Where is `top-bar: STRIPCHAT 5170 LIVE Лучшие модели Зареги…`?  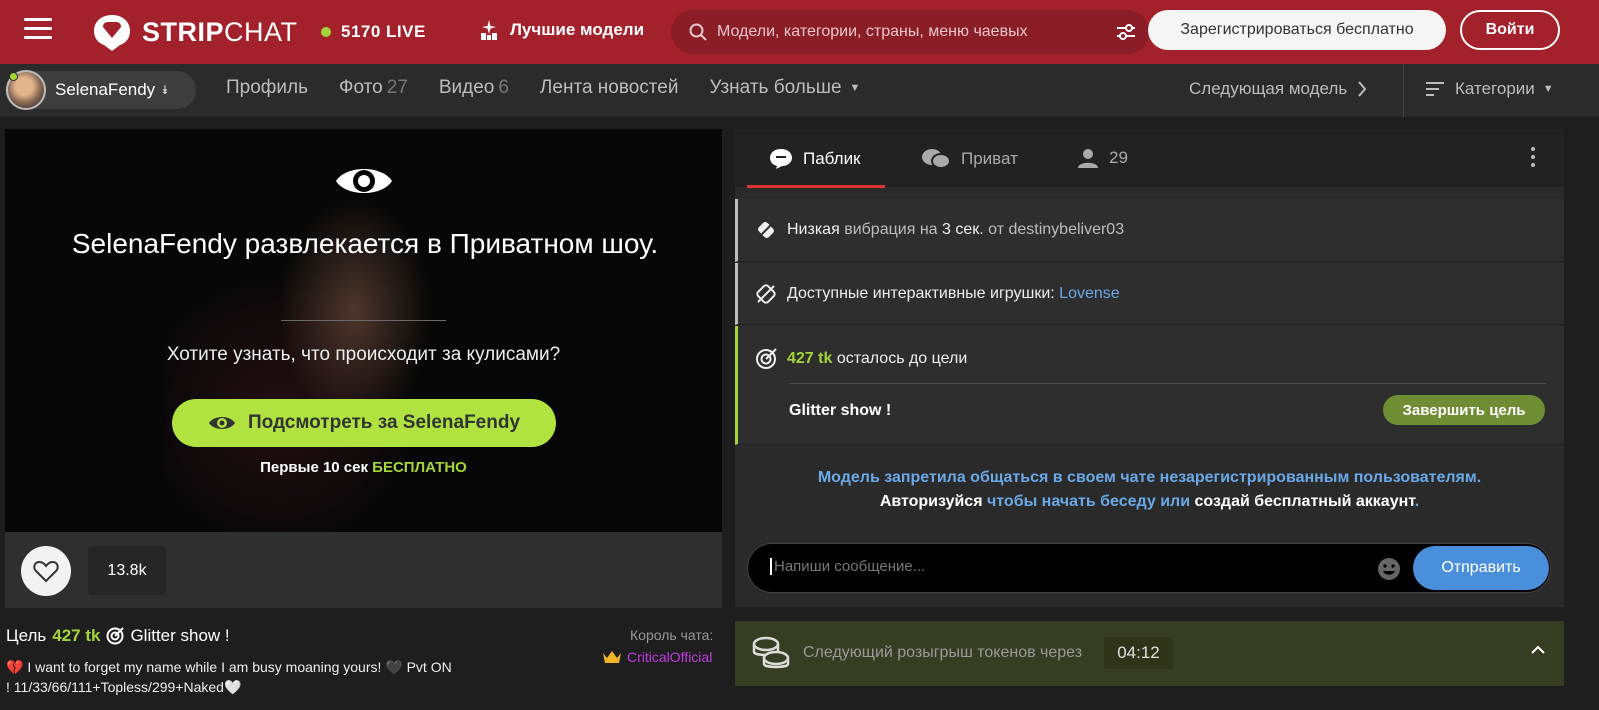
top-bar: STRIPCHAT 5170 LIVE Лучшие модели Зареги… is located at coordinates (799, 32).